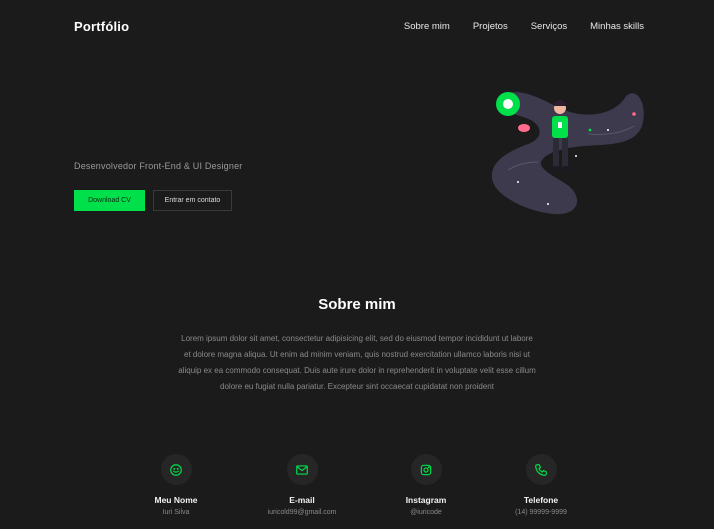  What do you see at coordinates (101, 26) in the screenshot?
I see `brand-logo: Portfólio` at bounding box center [101, 26].